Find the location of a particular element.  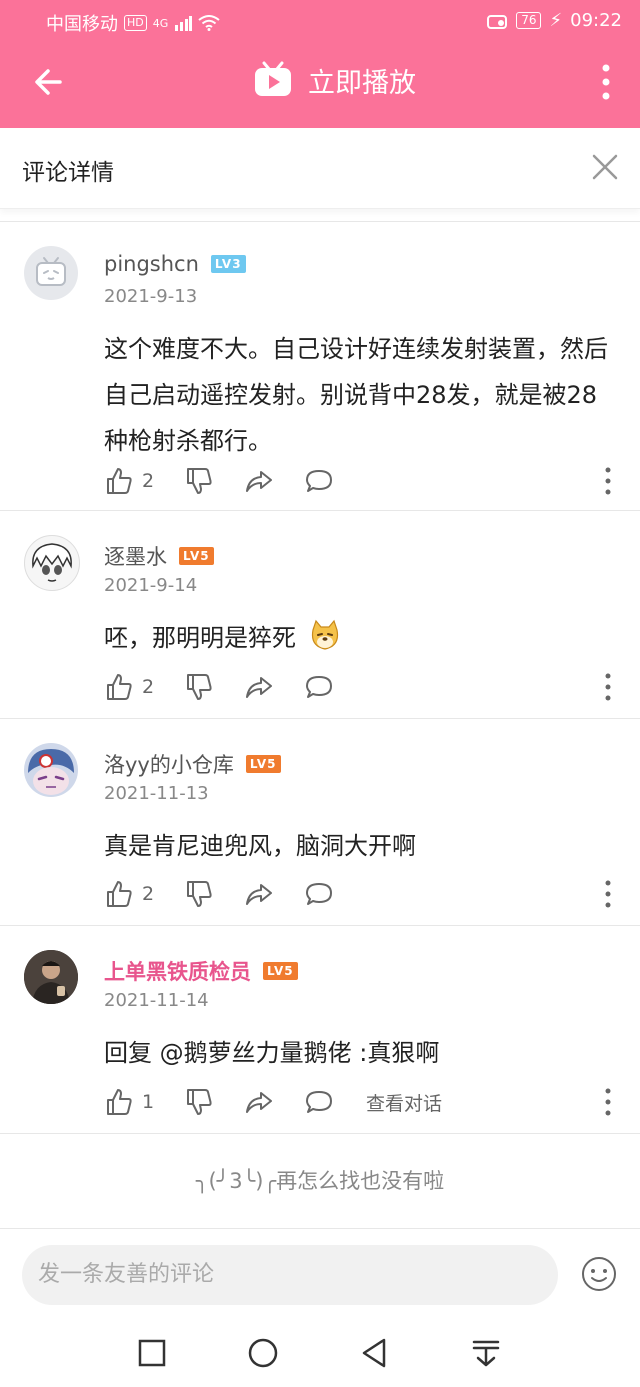

back-arrow-icon is located at coordinates (50, 82).